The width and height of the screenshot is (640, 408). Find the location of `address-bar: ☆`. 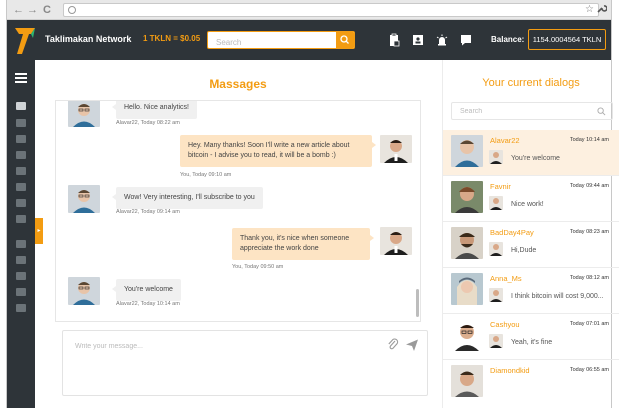

address-bar: ☆ is located at coordinates (331, 10).